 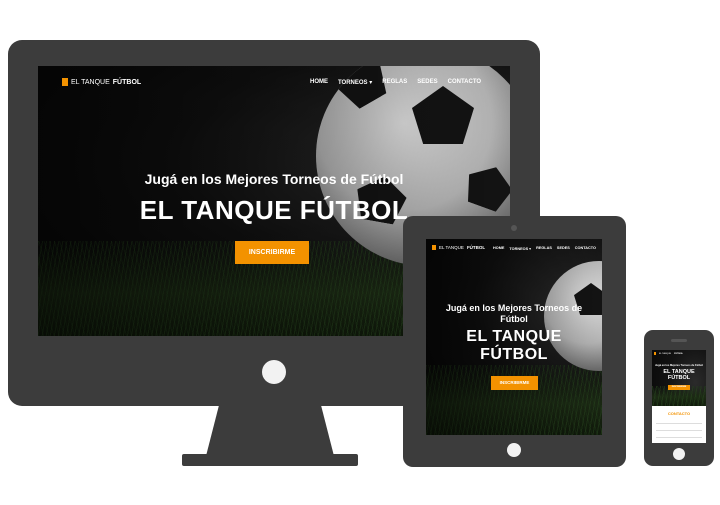 What do you see at coordinates (270, 431) in the screenshot?
I see `monitor-stand-neck` at bounding box center [270, 431].